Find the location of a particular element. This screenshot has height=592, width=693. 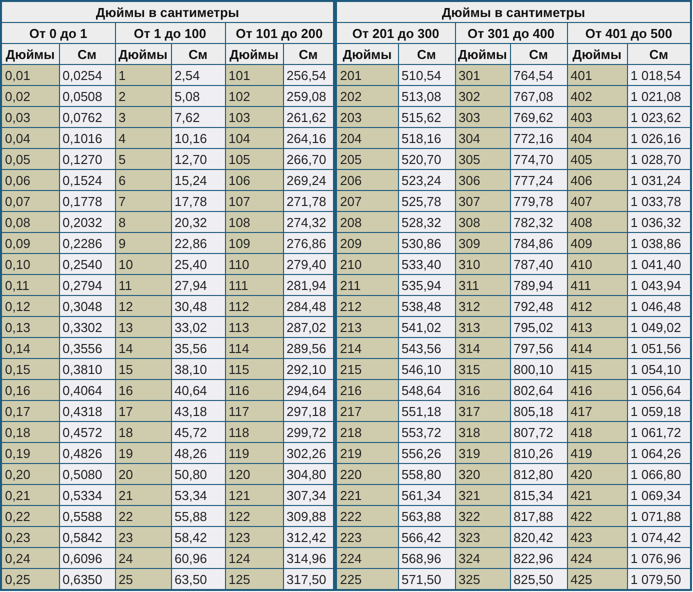

table-cell: 413 is located at coordinates (597, 327).